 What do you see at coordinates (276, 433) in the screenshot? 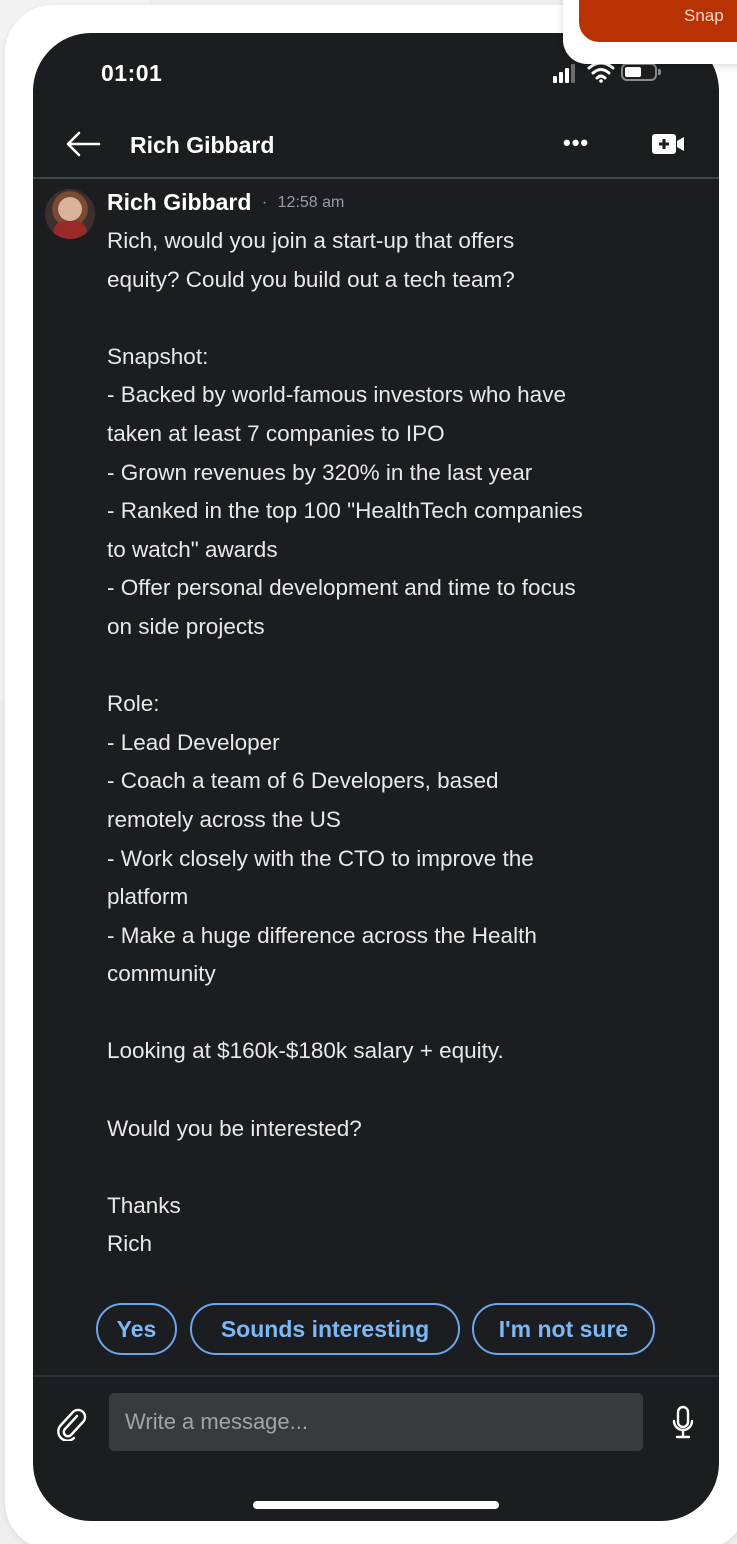
I see `message-line: taken at least 7 companies to IPO` at bounding box center [276, 433].